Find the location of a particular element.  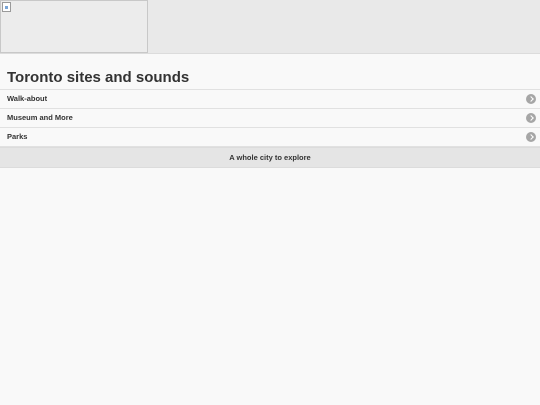

header-bar is located at coordinates (270, 27).